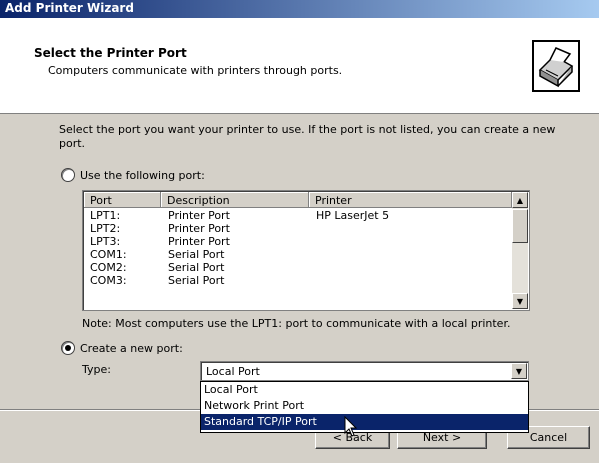 Image resolution: width=599 pixels, height=463 pixels. Describe the element at coordinates (299, 9) in the screenshot. I see `title-bar: Add Printer Wizard` at that location.